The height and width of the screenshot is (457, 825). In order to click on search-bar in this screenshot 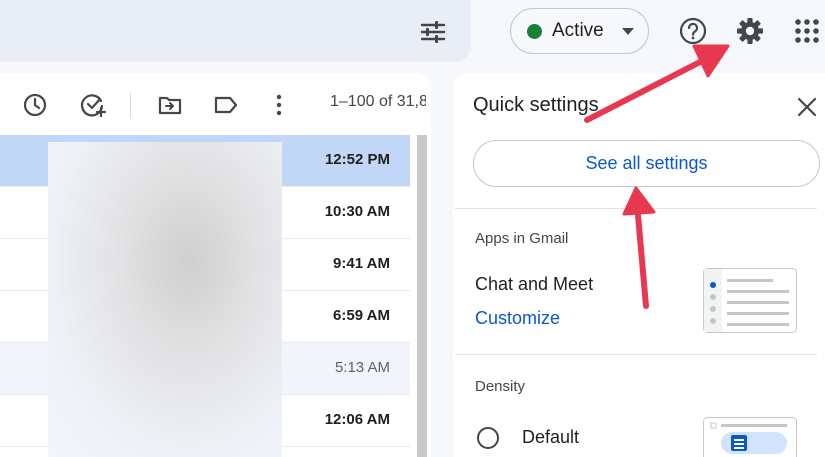, I will do `click(235, 31)`.